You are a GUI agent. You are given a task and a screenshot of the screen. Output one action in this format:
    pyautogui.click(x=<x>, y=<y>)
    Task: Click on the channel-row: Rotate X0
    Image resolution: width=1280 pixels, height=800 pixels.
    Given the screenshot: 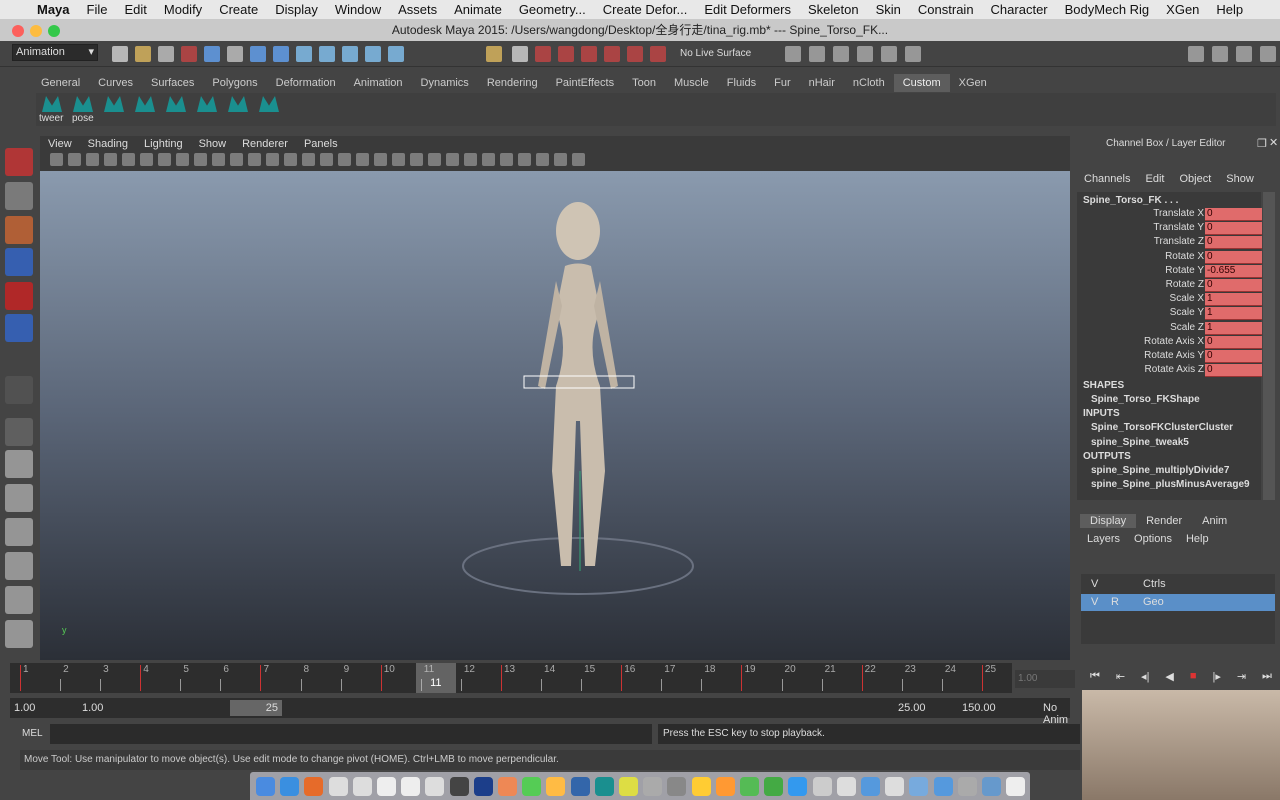 What is the action you would take?
    pyautogui.click(x=1172, y=257)
    